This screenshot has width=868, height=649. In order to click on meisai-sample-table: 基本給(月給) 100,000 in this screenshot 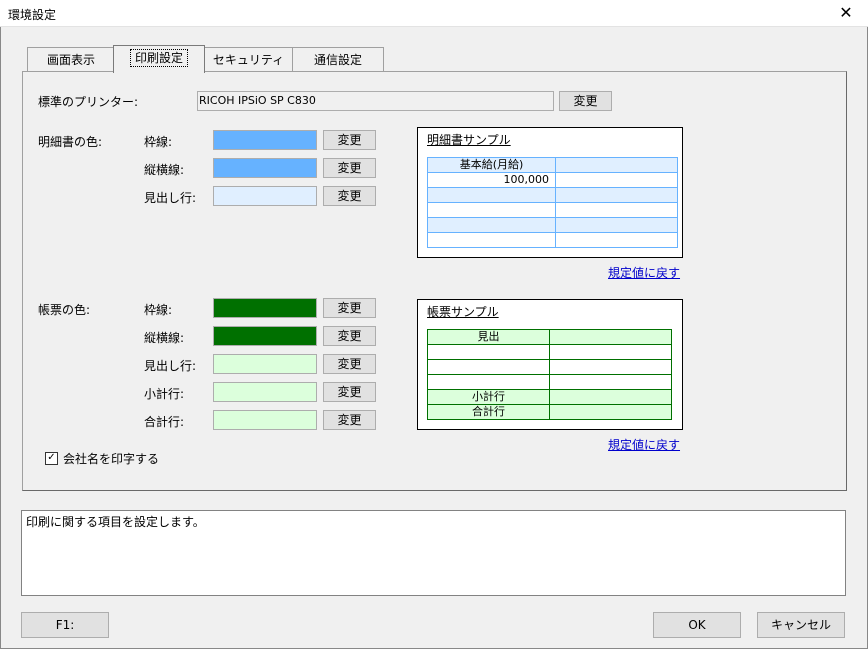, I will do `click(552, 202)`.